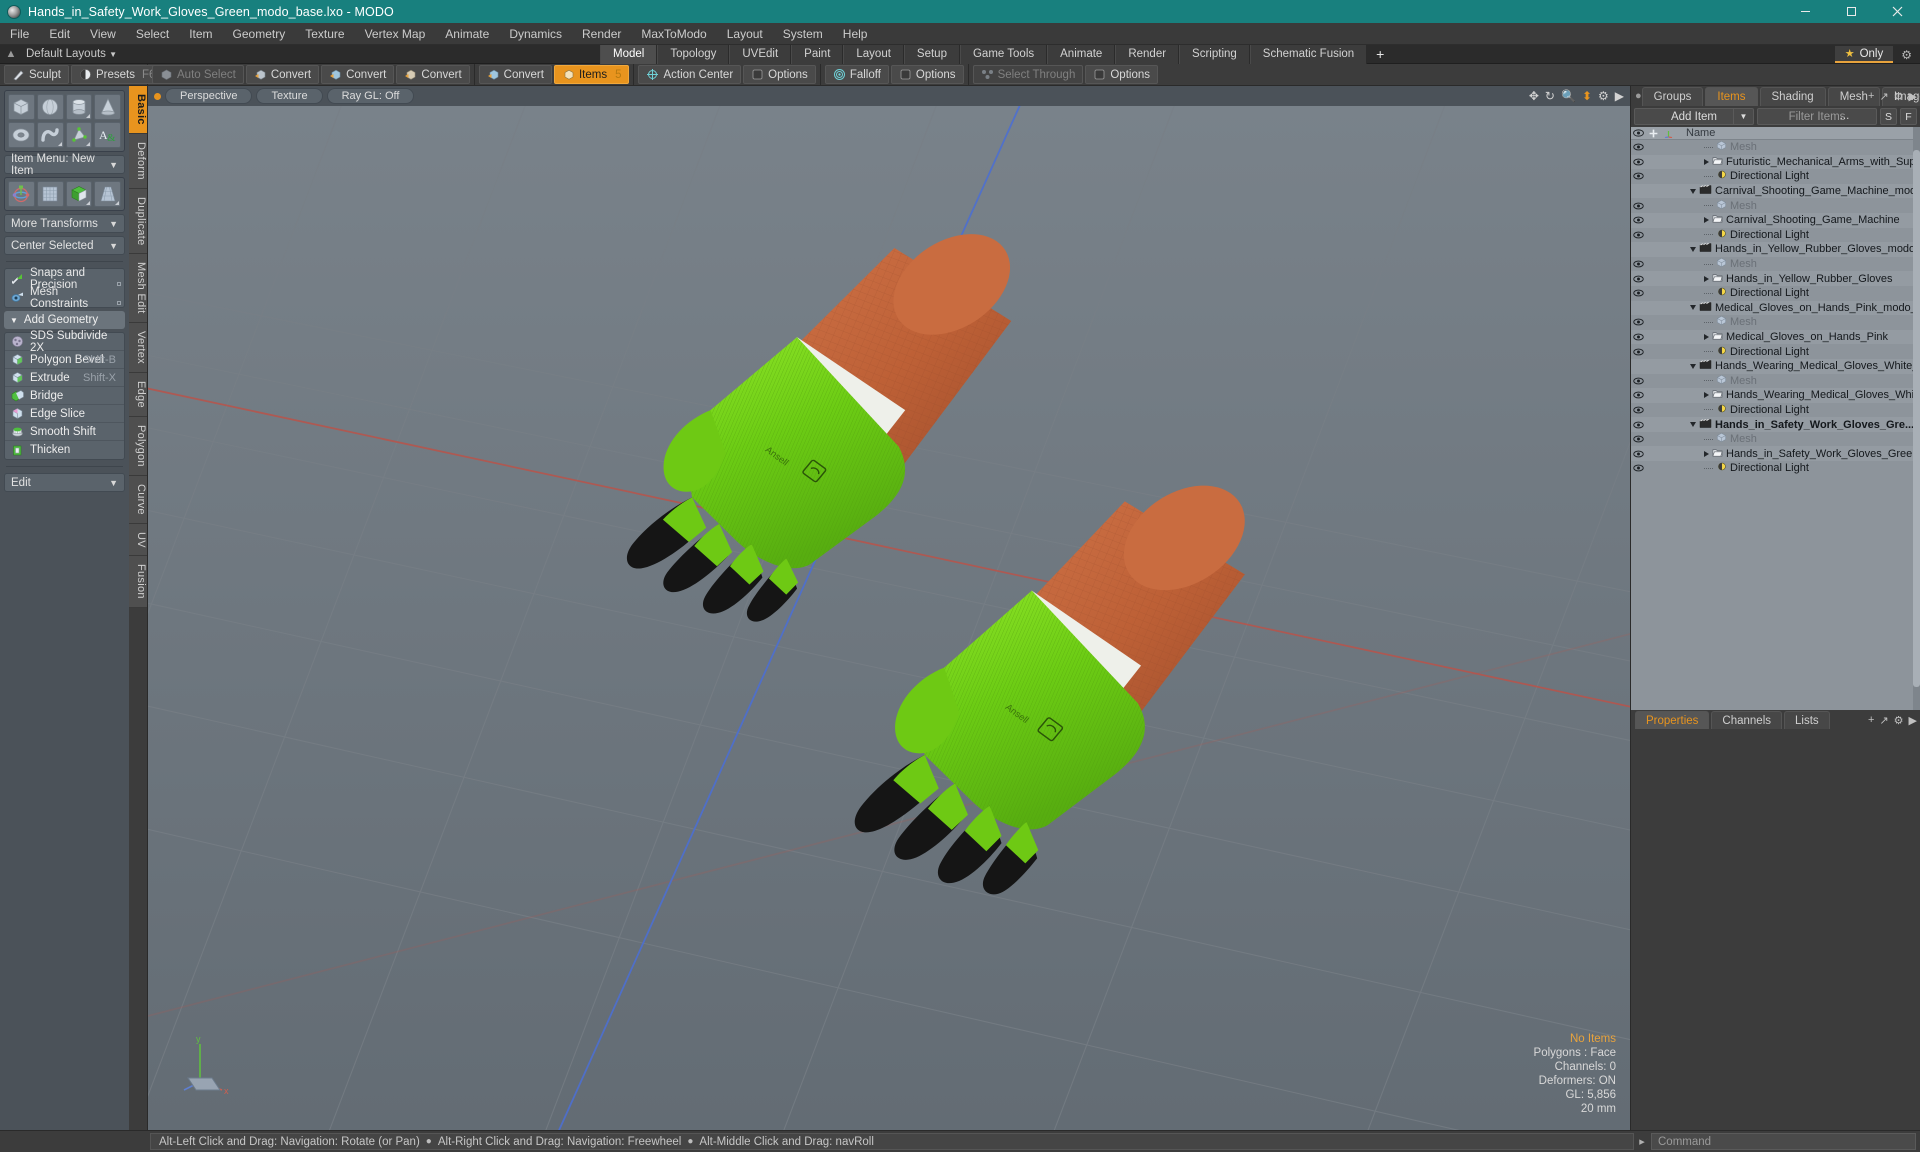 The width and height of the screenshot is (1920, 1152). What do you see at coordinates (1534, 96) in the screenshot?
I see `move-icon: ✥` at bounding box center [1534, 96].